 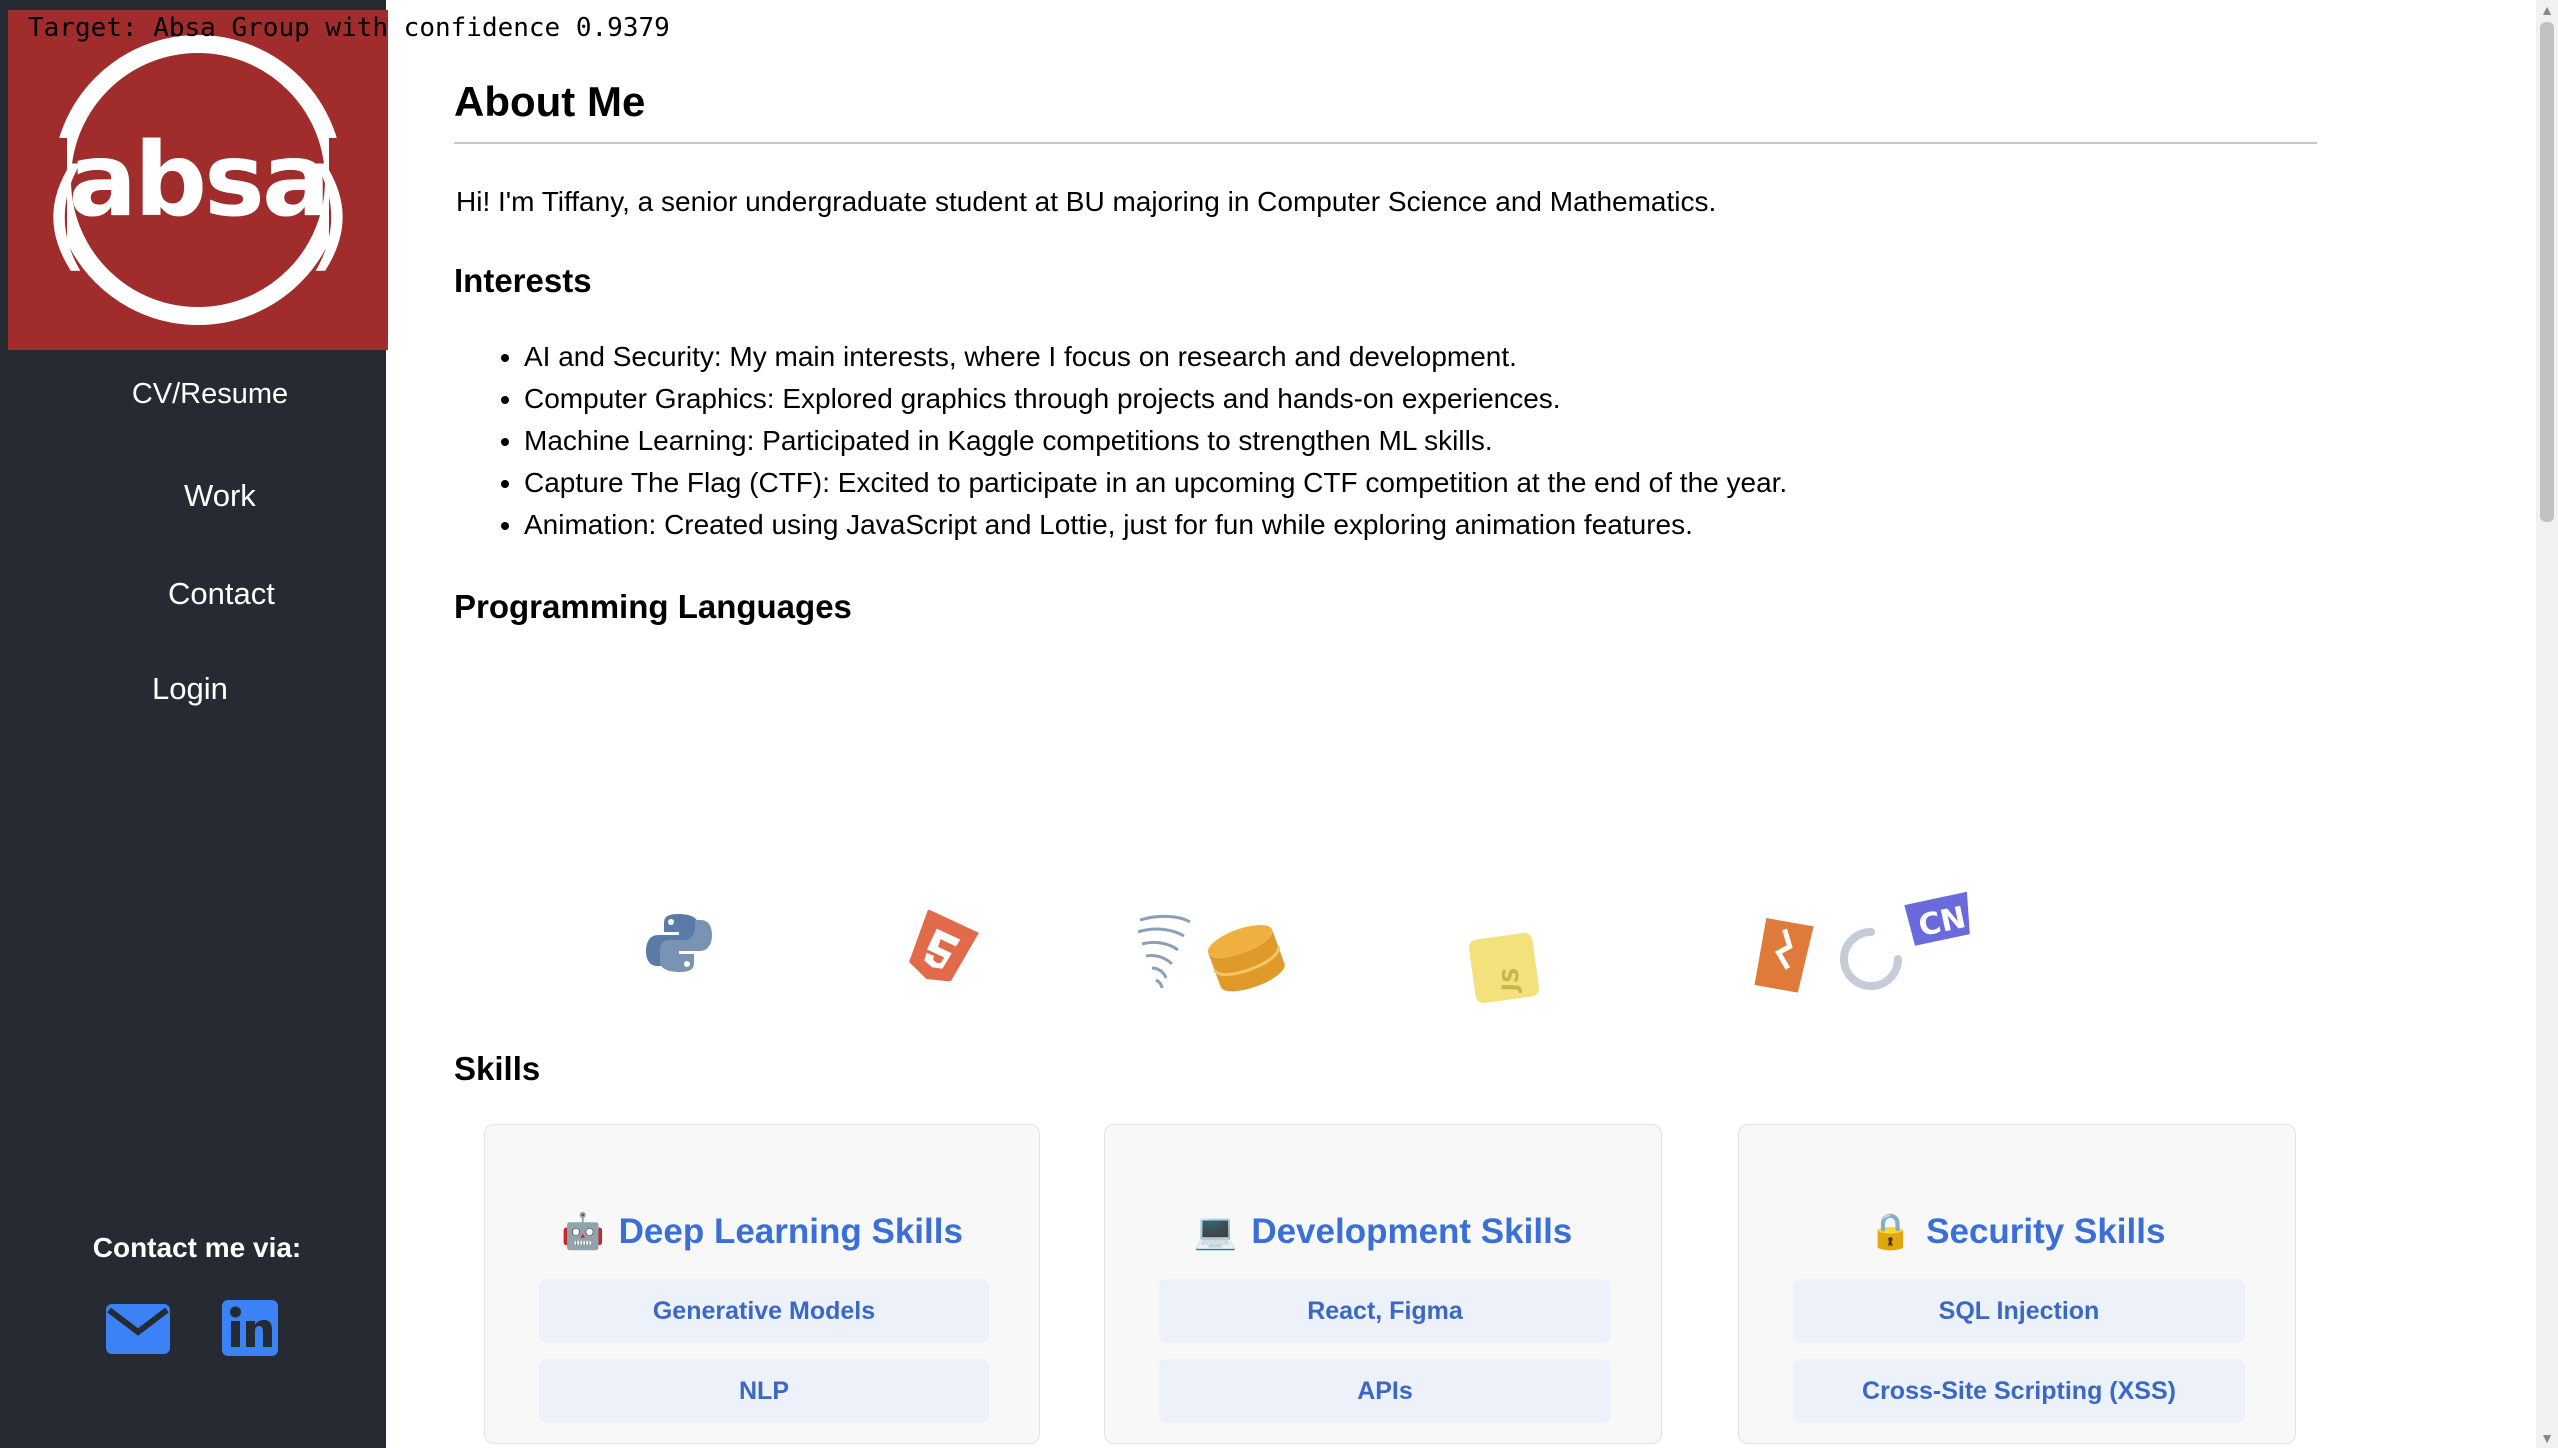 I want to click on skill-card-title: 💻 Development Skills, so click(x=1383, y=1231).